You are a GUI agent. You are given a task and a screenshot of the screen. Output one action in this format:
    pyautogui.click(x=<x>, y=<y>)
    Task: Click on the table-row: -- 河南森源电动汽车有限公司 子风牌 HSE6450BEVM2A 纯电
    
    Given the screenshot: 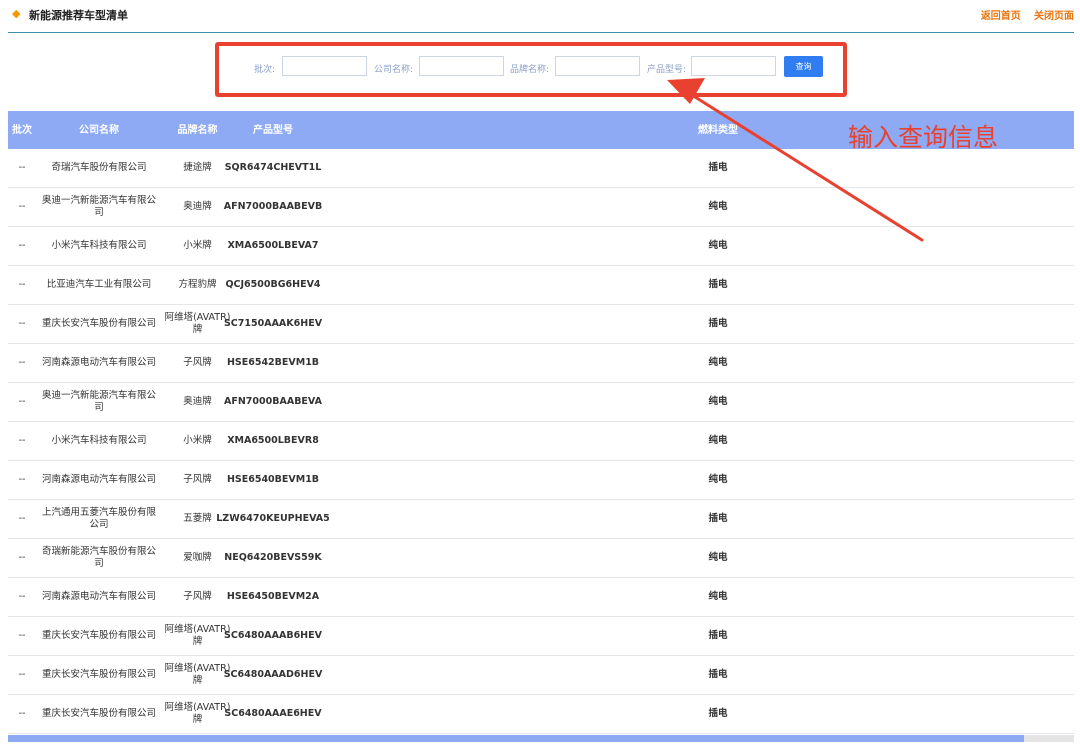 What is the action you would take?
    pyautogui.click(x=541, y=597)
    